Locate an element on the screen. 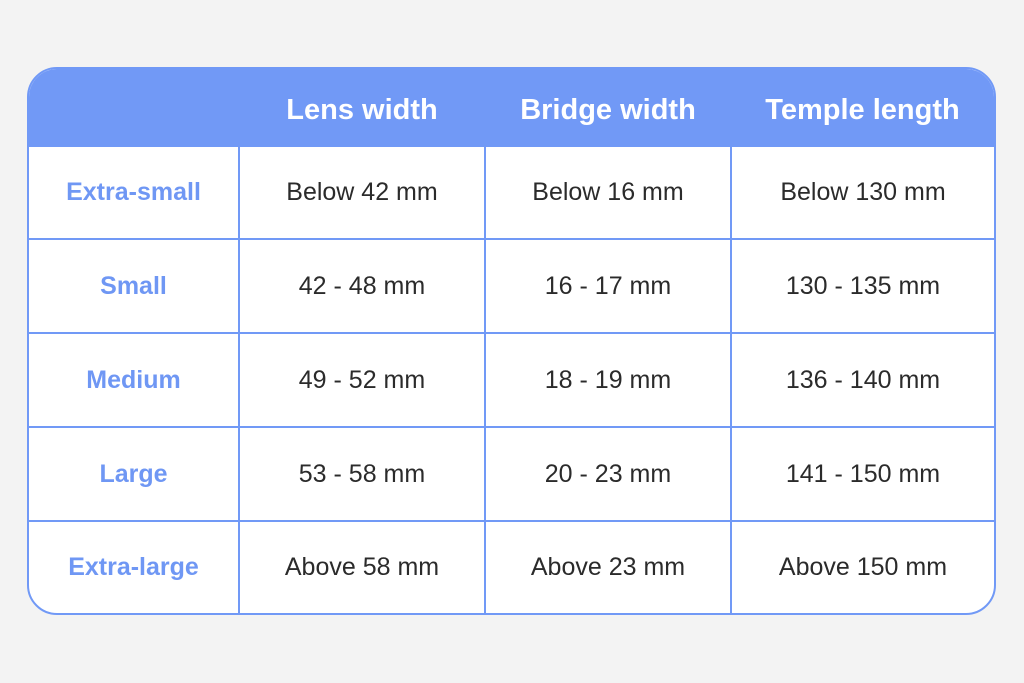  size-label: Extra-large is located at coordinates (134, 566).